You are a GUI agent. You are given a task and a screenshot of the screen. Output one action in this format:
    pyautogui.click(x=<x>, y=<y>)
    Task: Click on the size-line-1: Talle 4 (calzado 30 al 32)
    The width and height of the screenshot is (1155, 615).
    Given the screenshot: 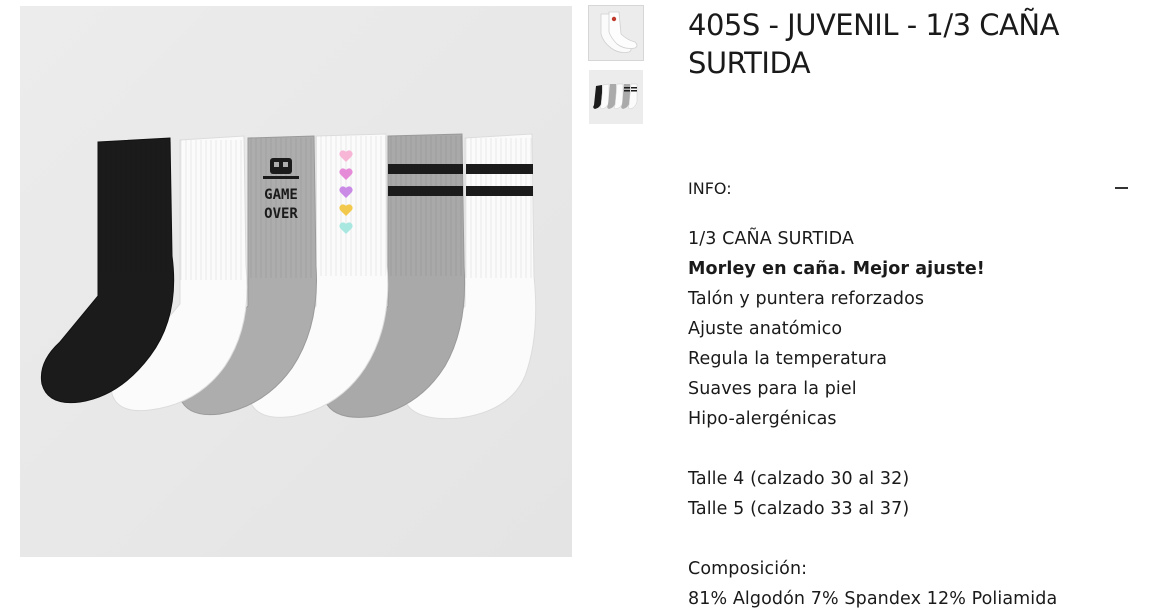 What is the action you would take?
    pyautogui.click(x=799, y=479)
    